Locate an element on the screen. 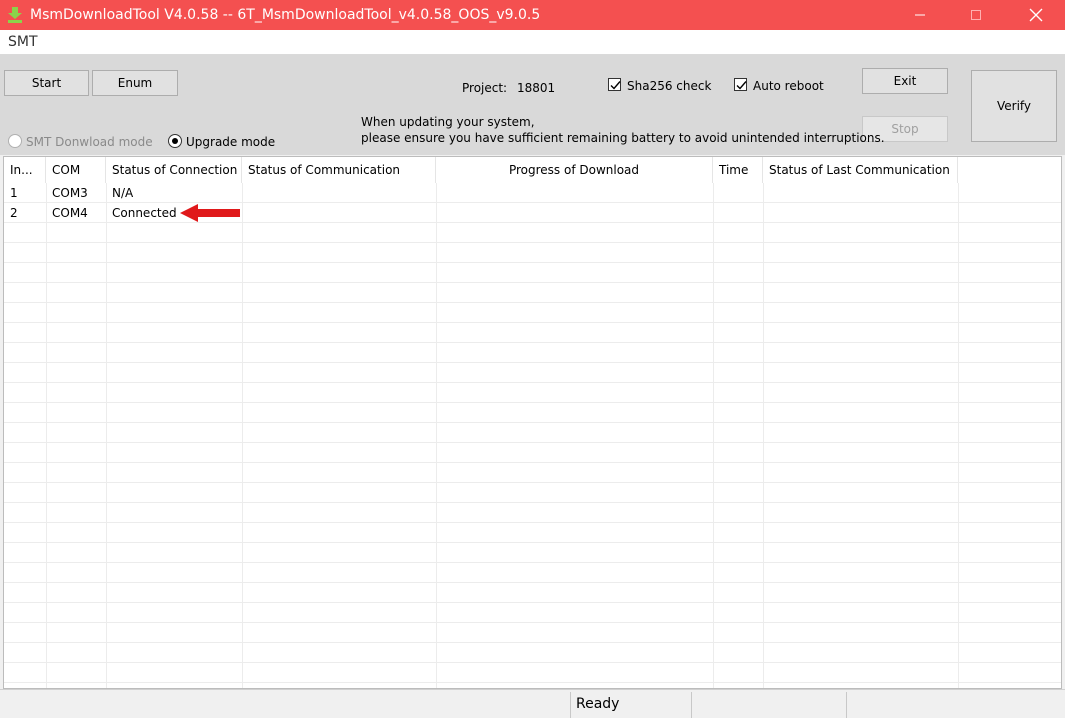  sha256-label: Sha256 check is located at coordinates (669, 86).